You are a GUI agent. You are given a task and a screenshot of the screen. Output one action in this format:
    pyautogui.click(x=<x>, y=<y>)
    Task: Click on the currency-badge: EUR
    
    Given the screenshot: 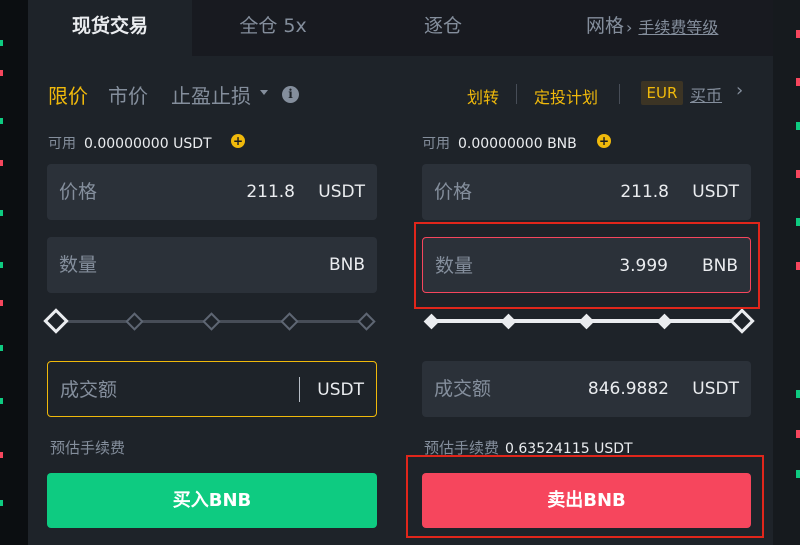 What is the action you would take?
    pyautogui.click(x=662, y=93)
    